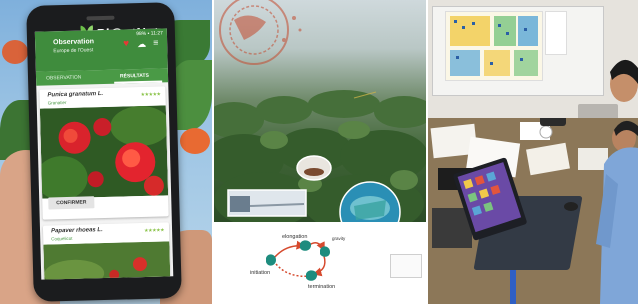 The image size is (638, 304). Describe the element at coordinates (57, 102) in the screenshot. I see `common-name: Granatier` at that location.